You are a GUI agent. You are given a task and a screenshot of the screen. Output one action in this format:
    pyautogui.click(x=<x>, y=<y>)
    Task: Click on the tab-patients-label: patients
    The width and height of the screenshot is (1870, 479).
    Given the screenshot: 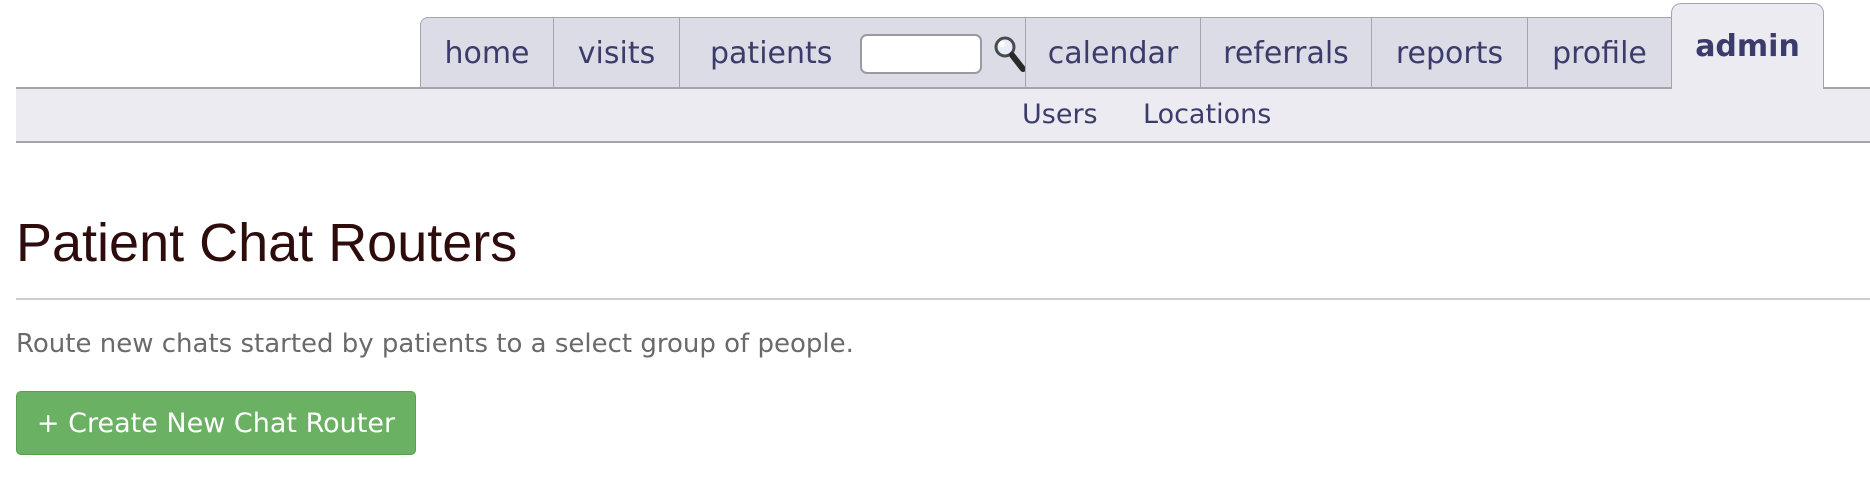 What is the action you would take?
    pyautogui.click(x=771, y=53)
    